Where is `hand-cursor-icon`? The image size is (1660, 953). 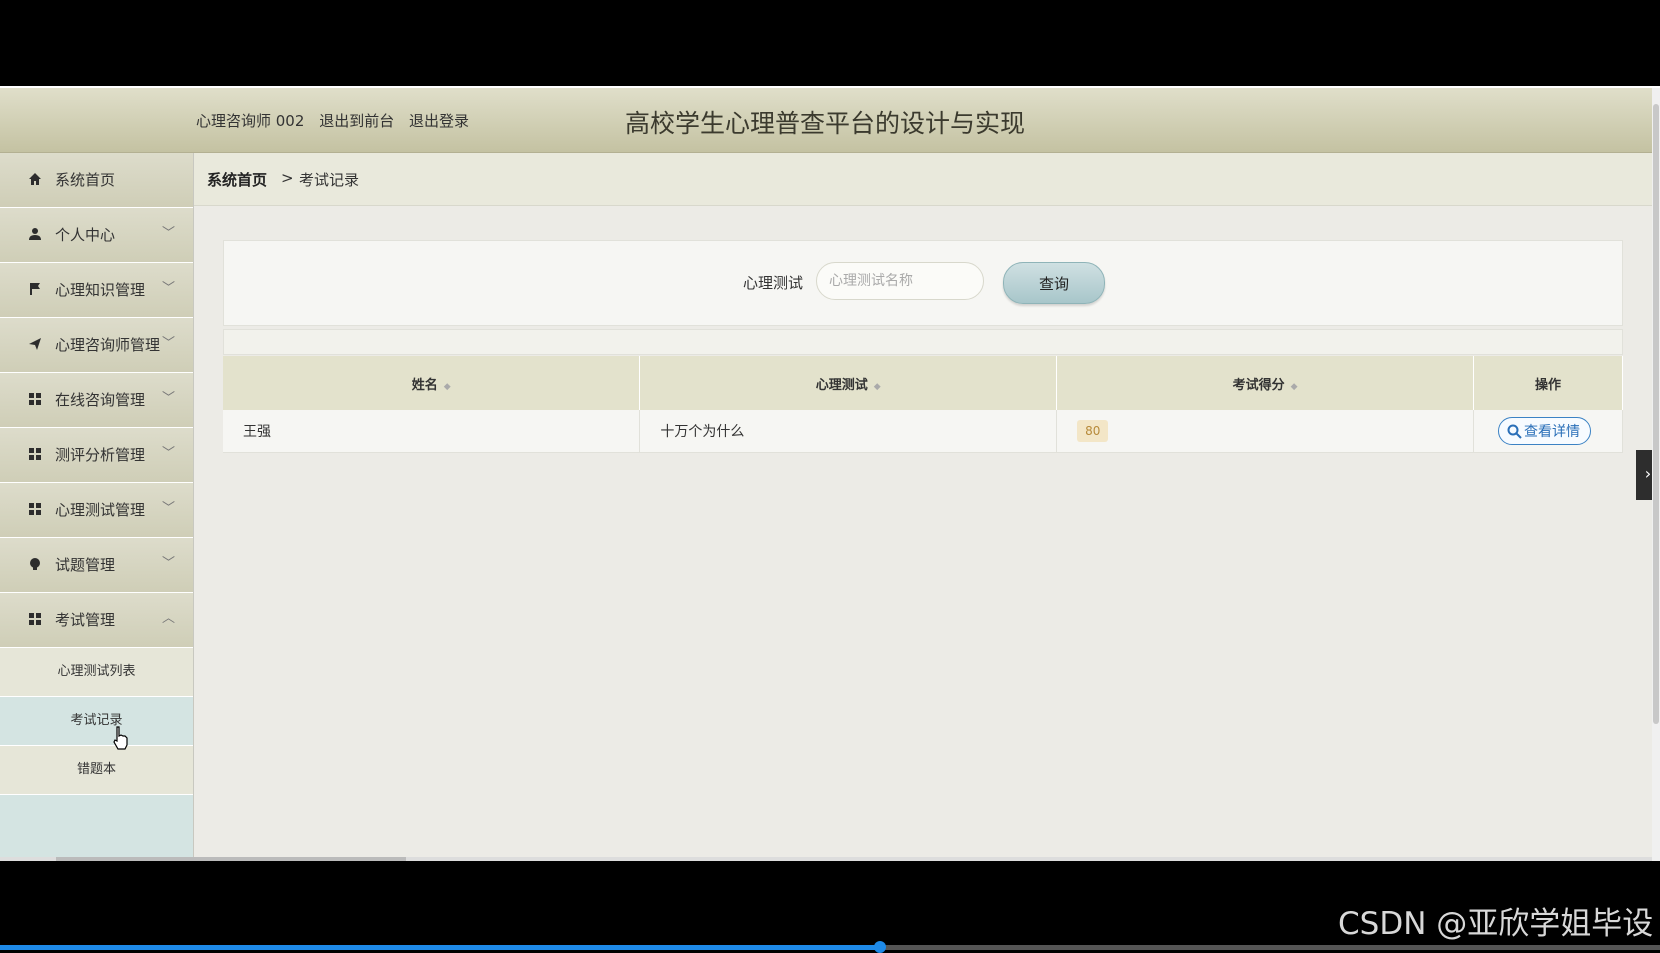 hand-cursor-icon is located at coordinates (120, 738).